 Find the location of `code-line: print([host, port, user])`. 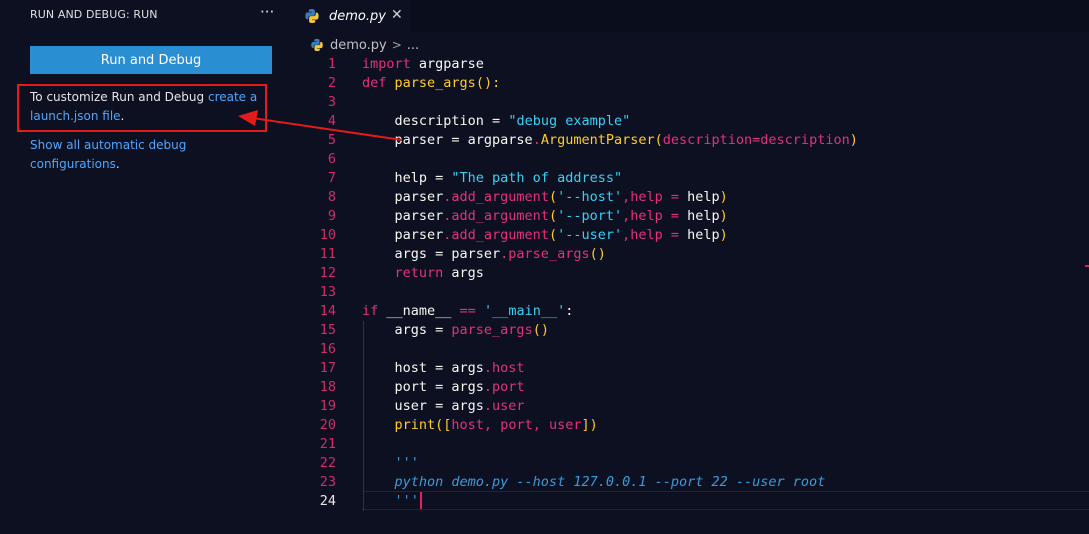

code-line: print([host, port, user]) is located at coordinates (480, 425).